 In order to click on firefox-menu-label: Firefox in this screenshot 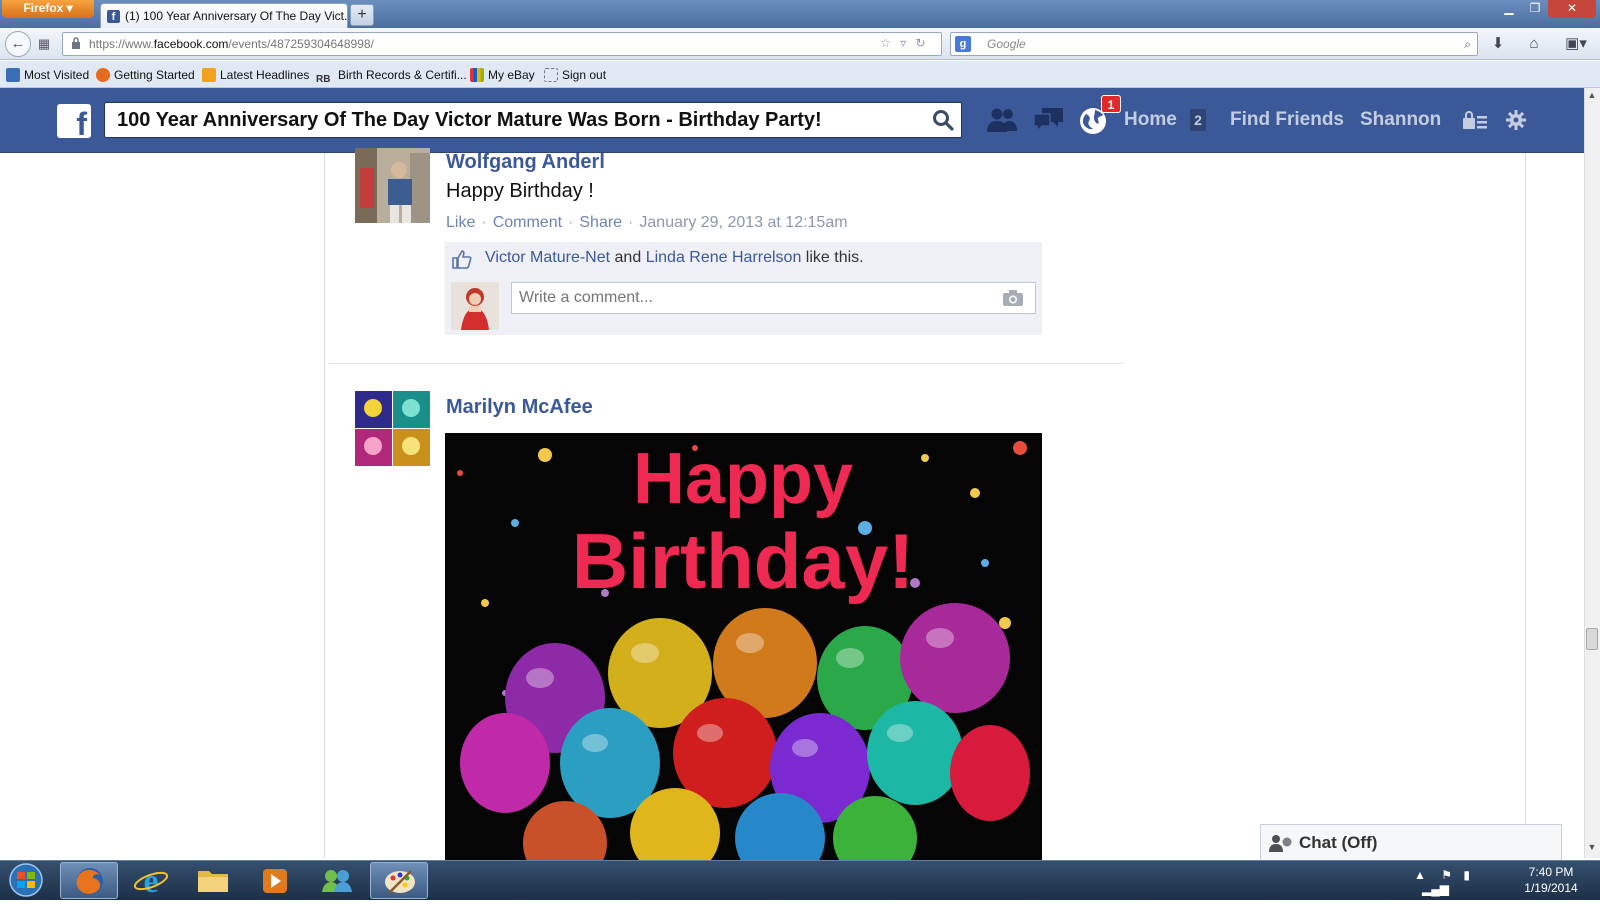, I will do `click(43, 8)`.